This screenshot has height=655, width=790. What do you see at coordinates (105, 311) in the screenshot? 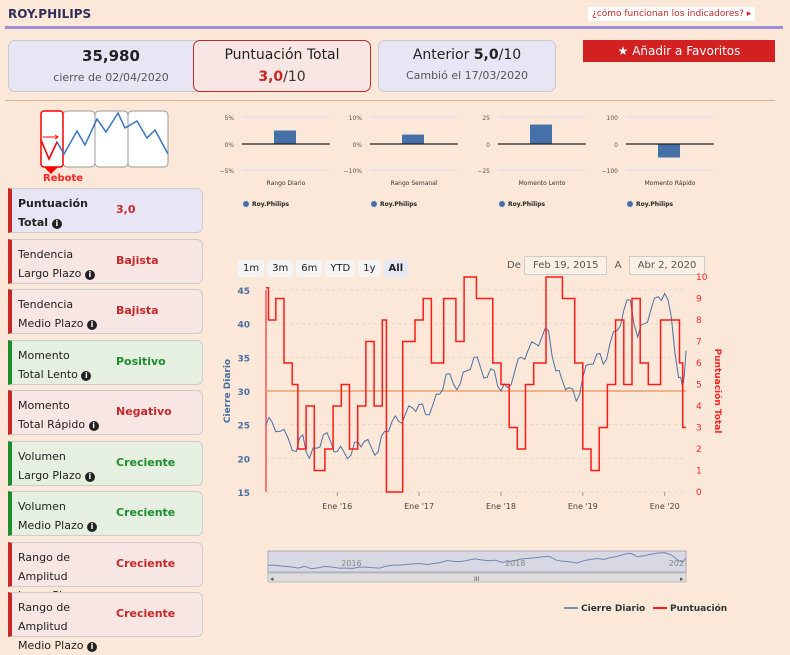
I see `indicator-card: Tendencia Medio Plazo i Bajista` at bounding box center [105, 311].